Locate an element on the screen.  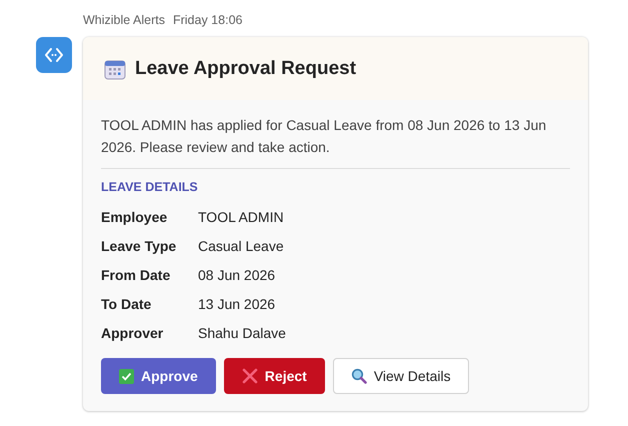
summary-text: TOOL ADMIN has applied for Casual Leave from 08 Jun 2026 to 13 Jun 2026. Please review and take action. is located at coordinates (324, 136).